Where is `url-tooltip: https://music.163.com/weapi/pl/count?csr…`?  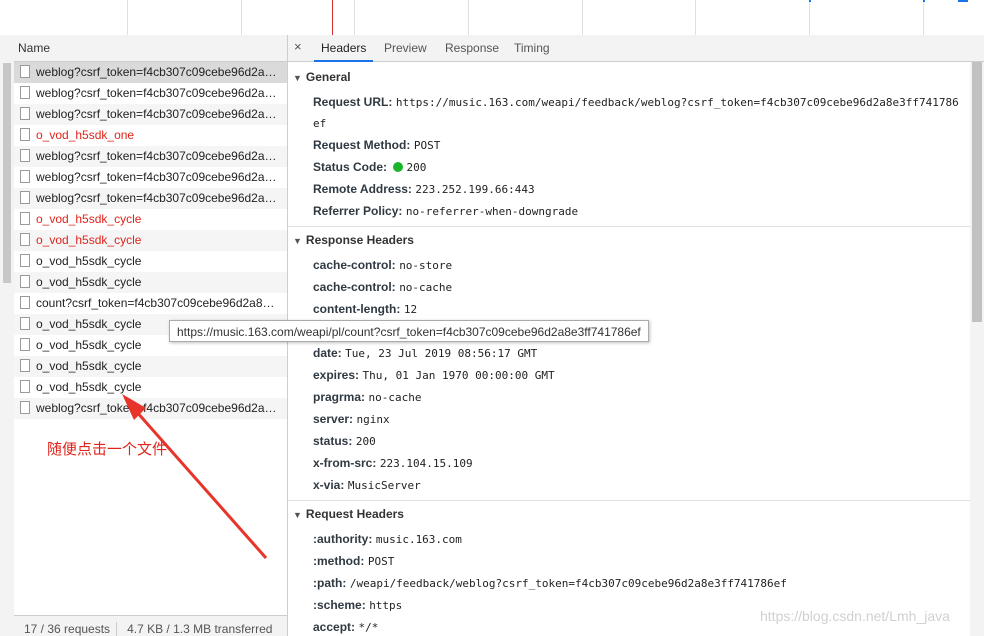 url-tooltip: https://music.163.com/weapi/pl/count?csr… is located at coordinates (409, 331).